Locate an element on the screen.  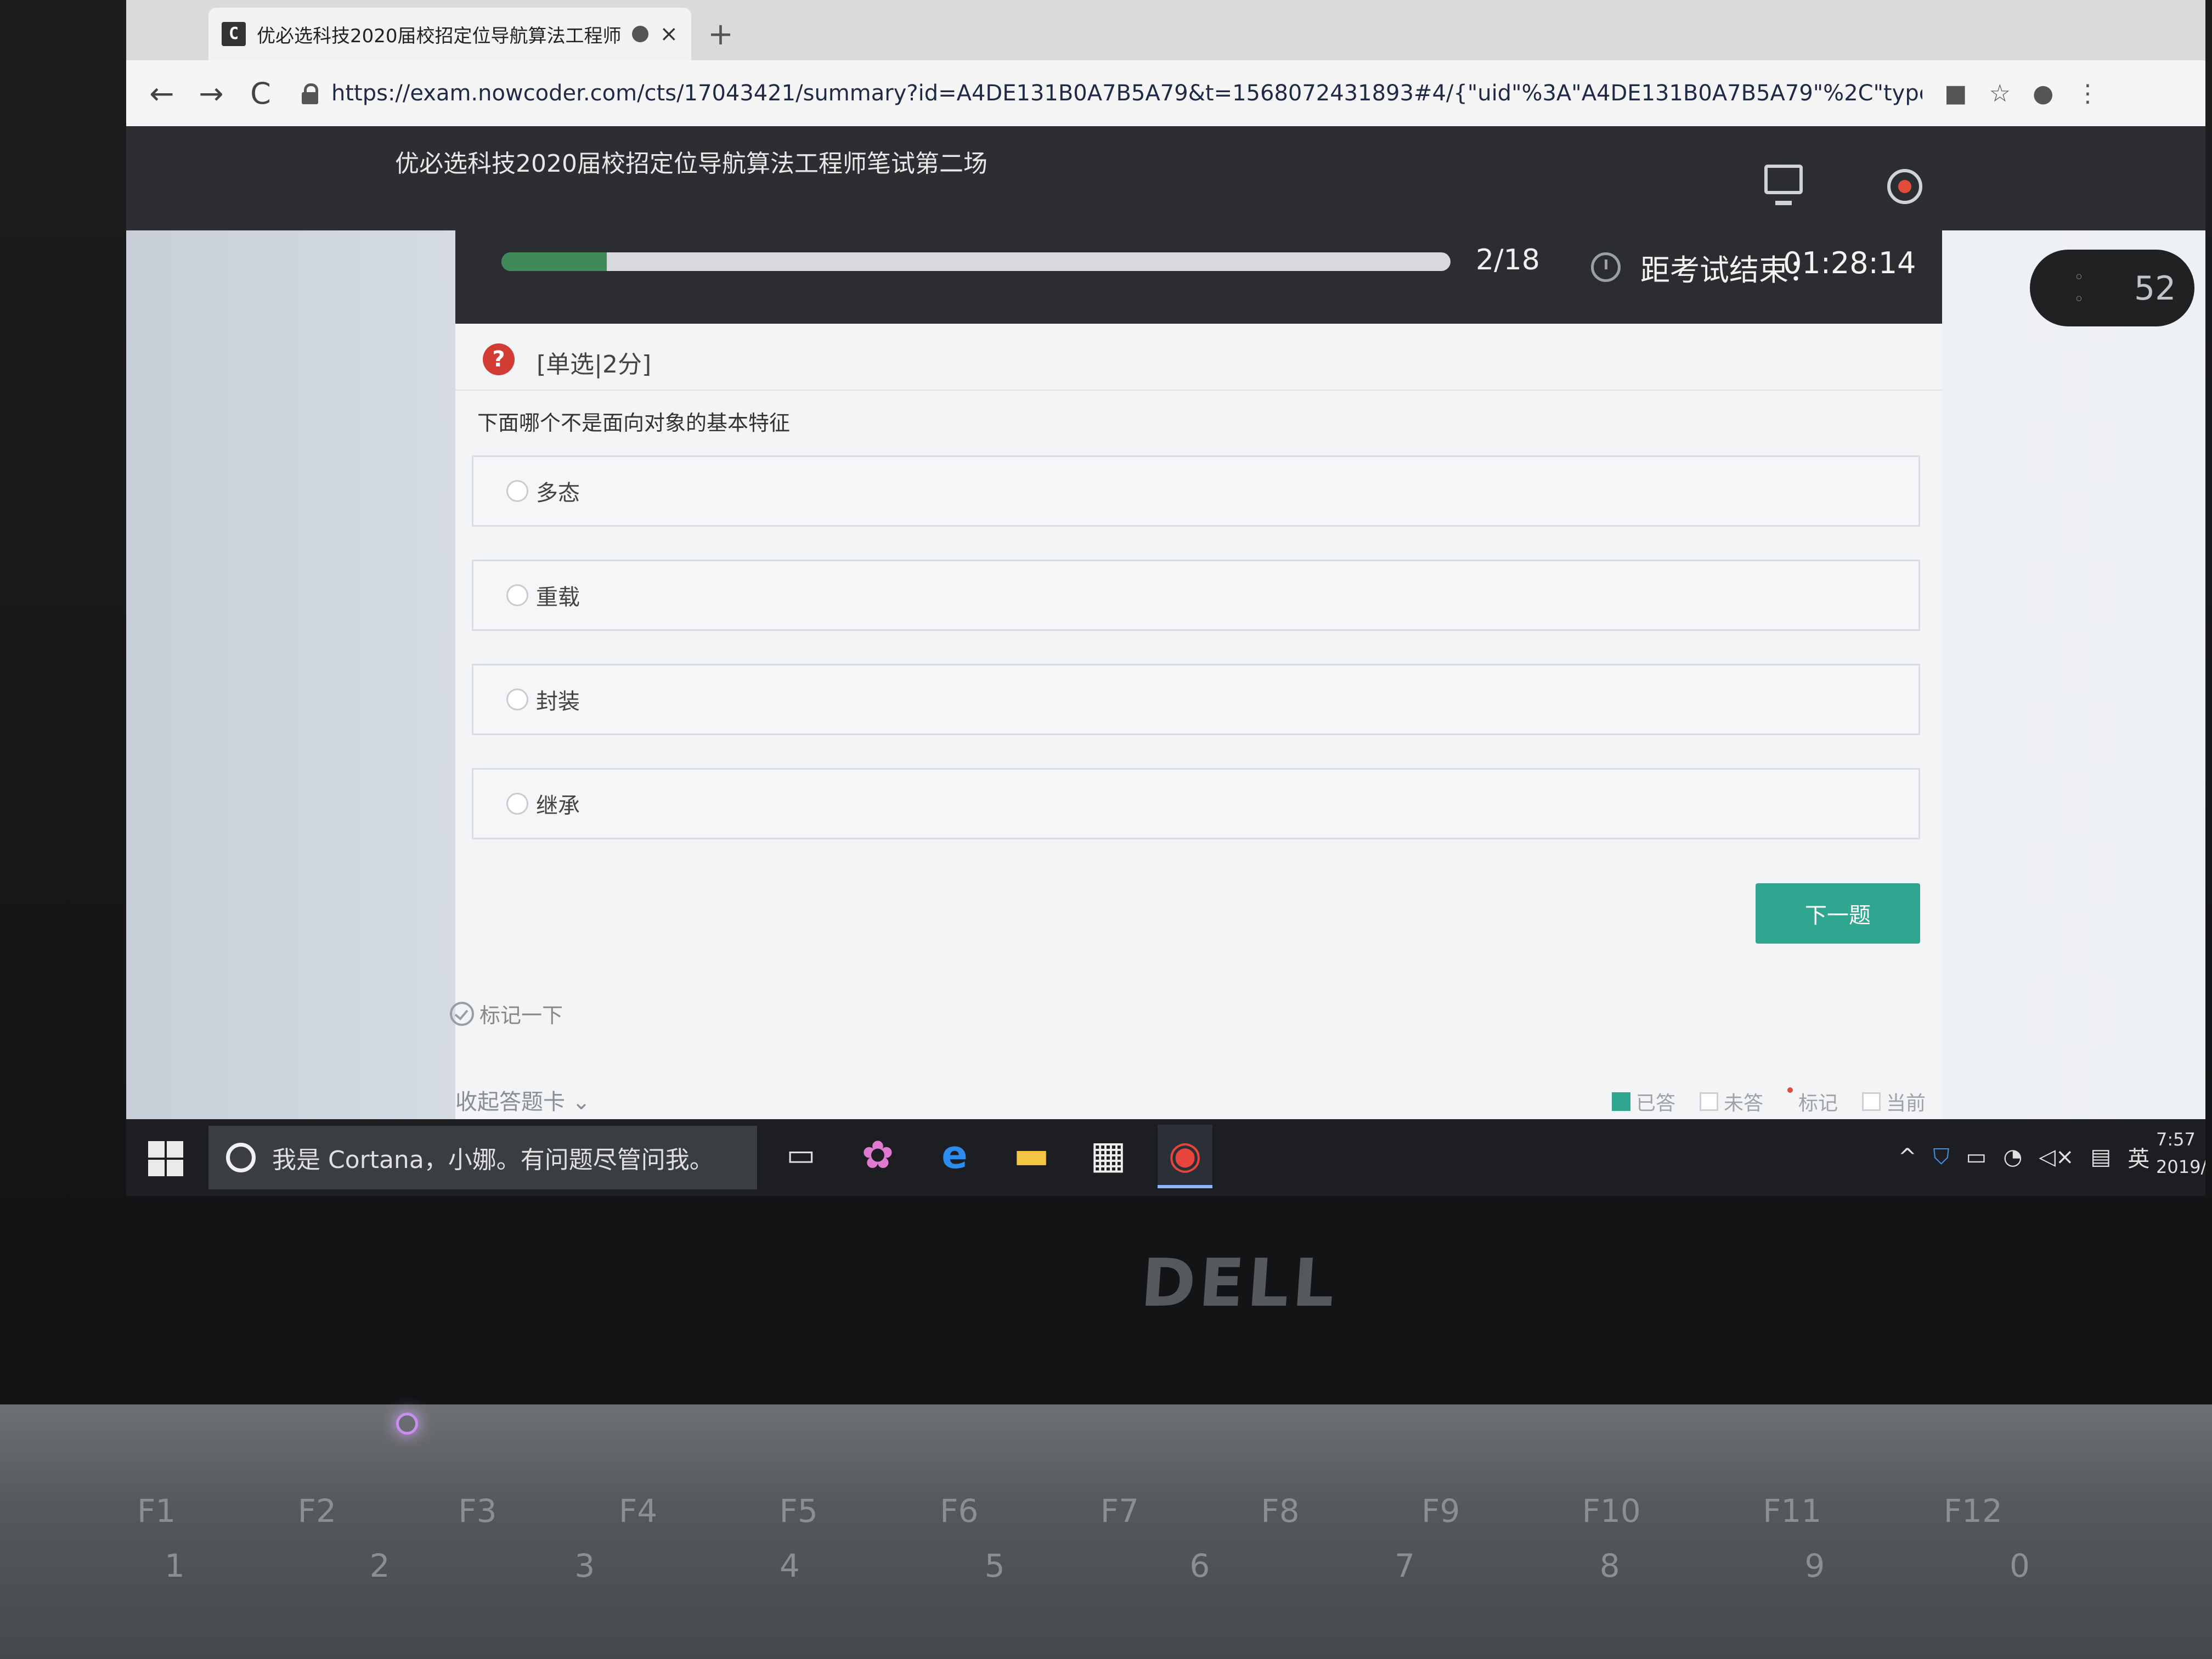
network-folder-icon: ▭ is located at coordinates (1977, 1157).